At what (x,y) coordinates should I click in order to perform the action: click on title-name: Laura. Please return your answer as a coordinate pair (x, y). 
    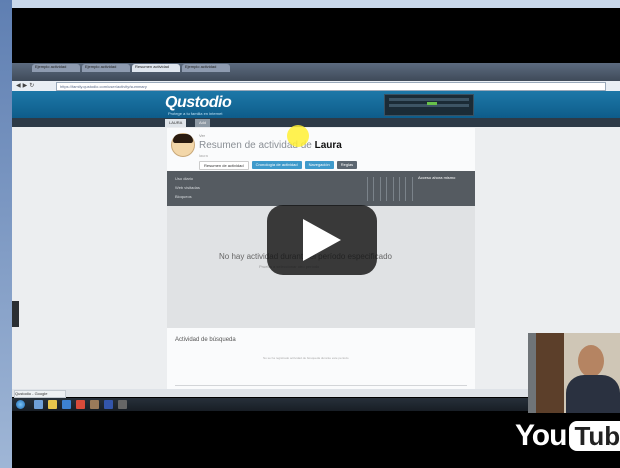
    Looking at the image, I should click on (328, 145).